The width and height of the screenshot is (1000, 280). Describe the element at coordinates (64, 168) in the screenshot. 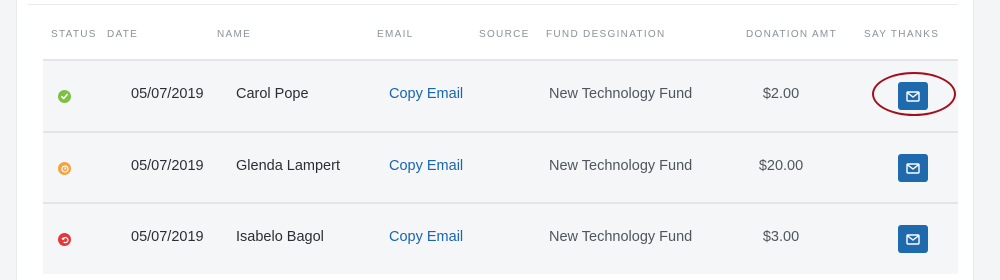

I see `clock-circle-icon` at that location.